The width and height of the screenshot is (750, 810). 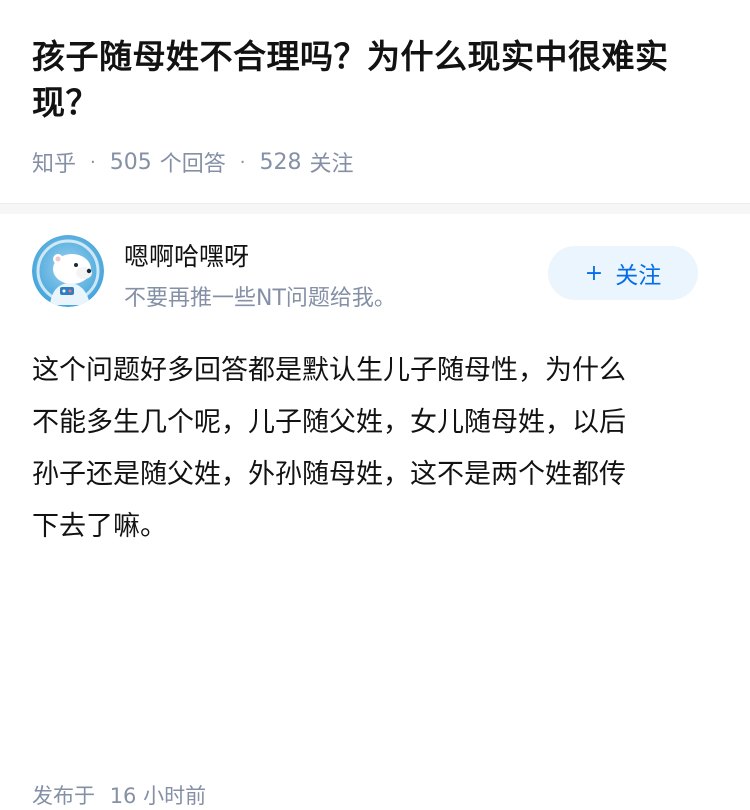 I want to click on follow-button: + 关注, so click(x=623, y=273).